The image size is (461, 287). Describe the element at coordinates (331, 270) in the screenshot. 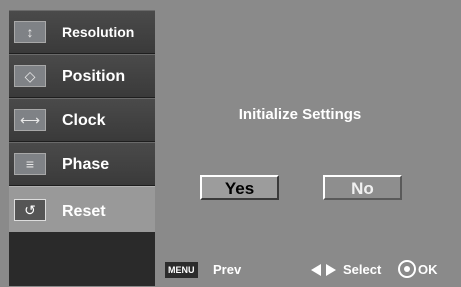

I see `right-arrow-icon` at that location.